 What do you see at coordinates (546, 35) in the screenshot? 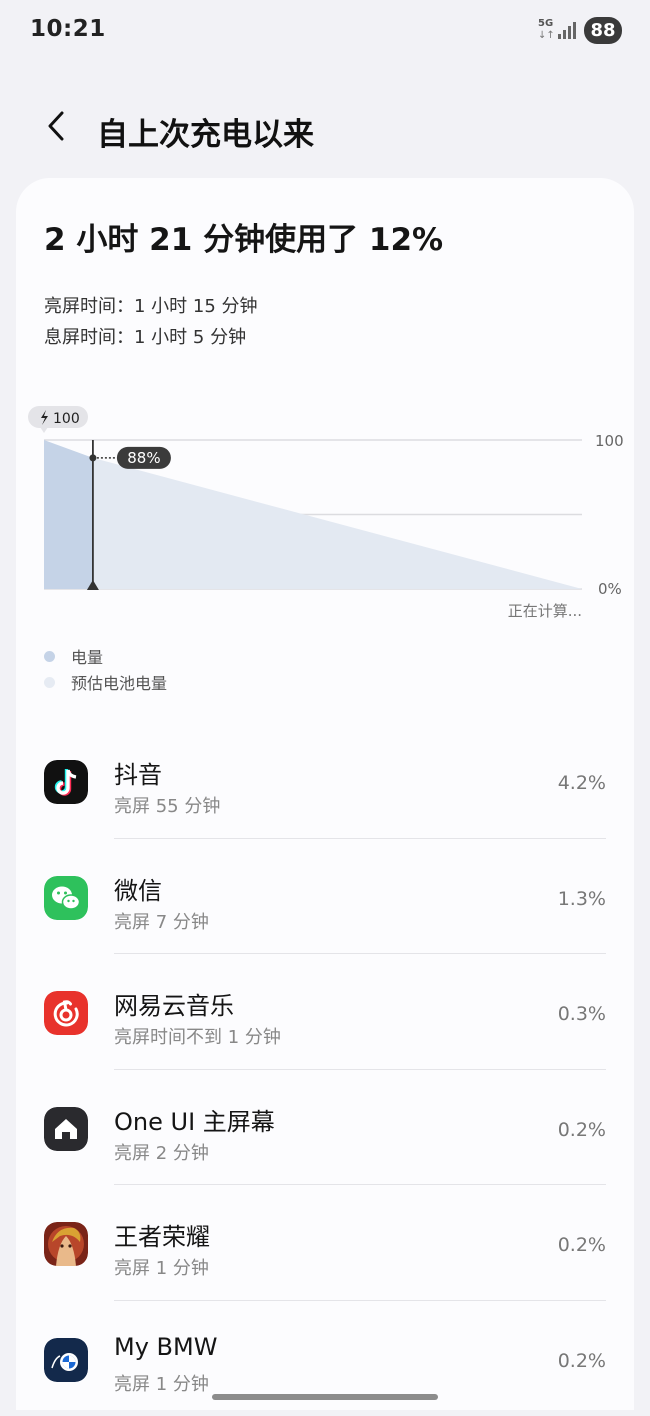
I see `network-activity-icon: ↓↑` at bounding box center [546, 35].